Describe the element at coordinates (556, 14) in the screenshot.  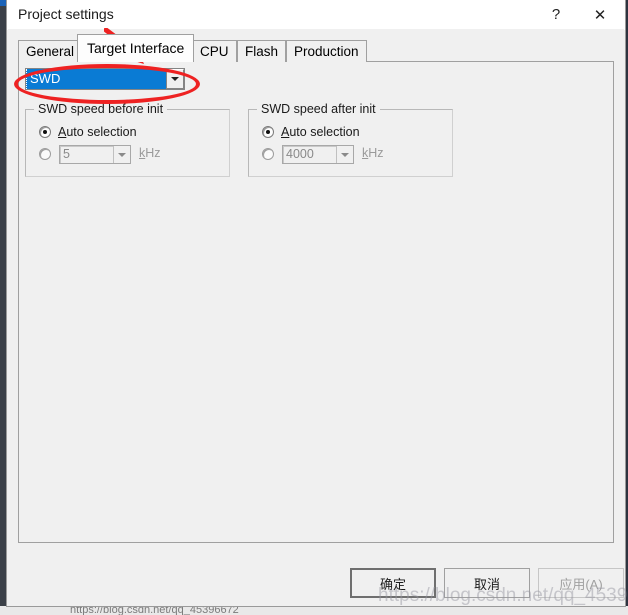
I see `help-icon: ?` at that location.